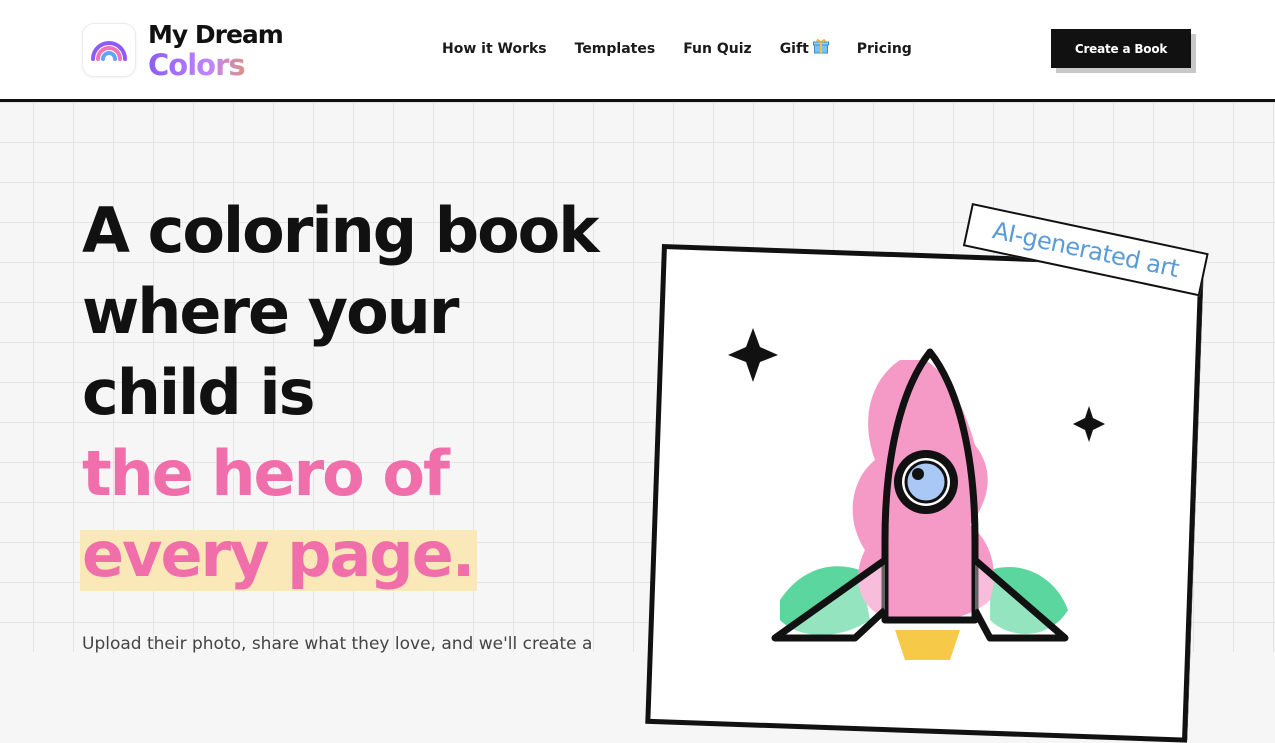 This screenshot has height=743, width=1275. I want to click on hero-title-line3: child is, so click(199, 392).